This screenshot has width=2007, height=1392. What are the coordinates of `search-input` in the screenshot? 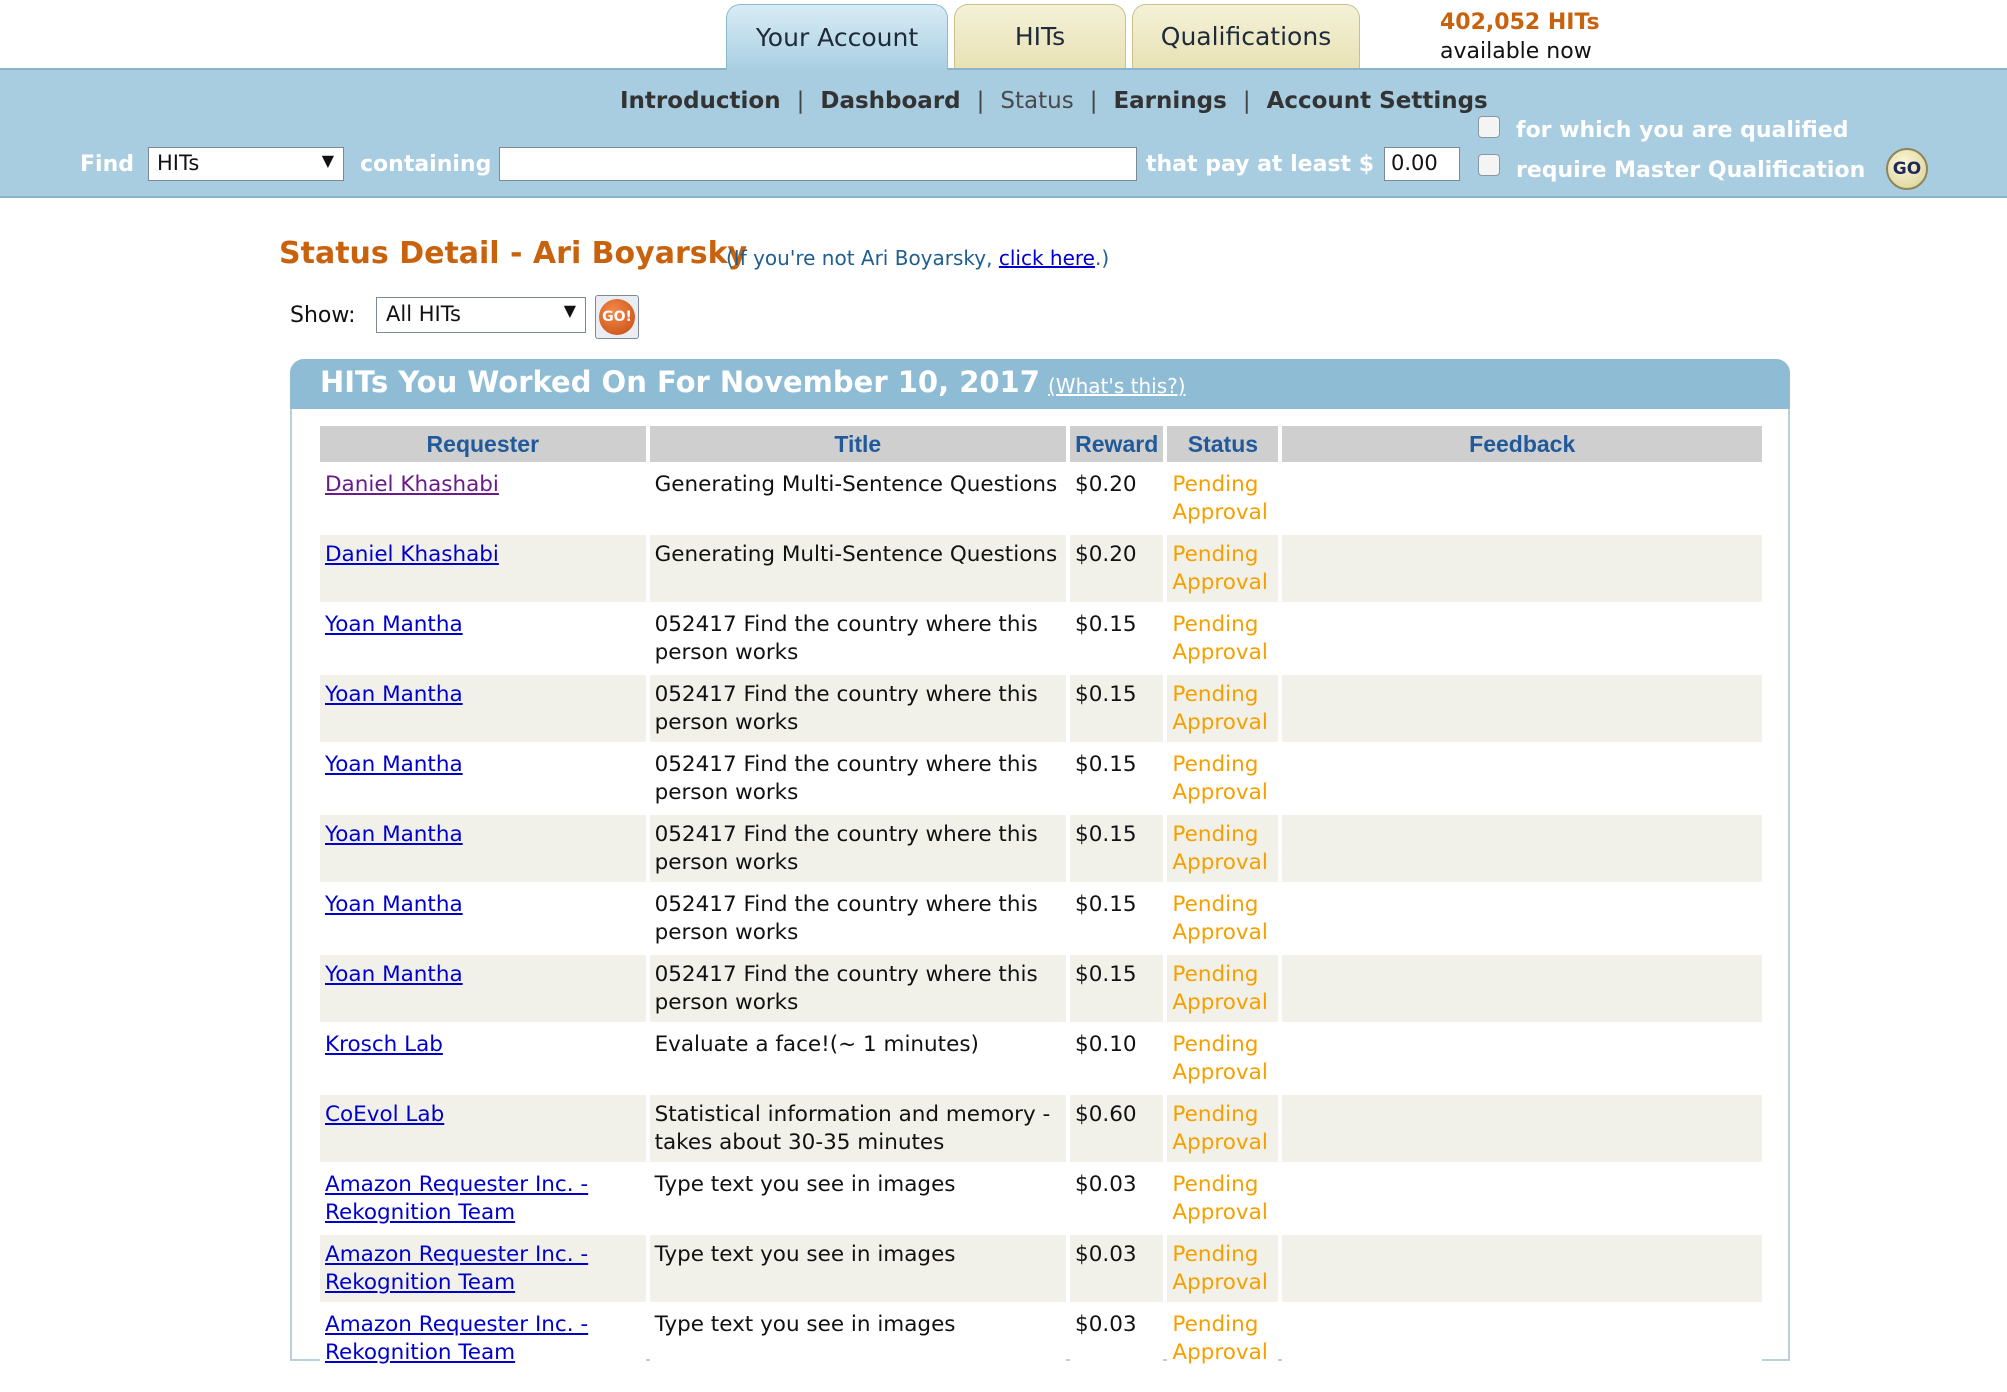 It's located at (818, 164).